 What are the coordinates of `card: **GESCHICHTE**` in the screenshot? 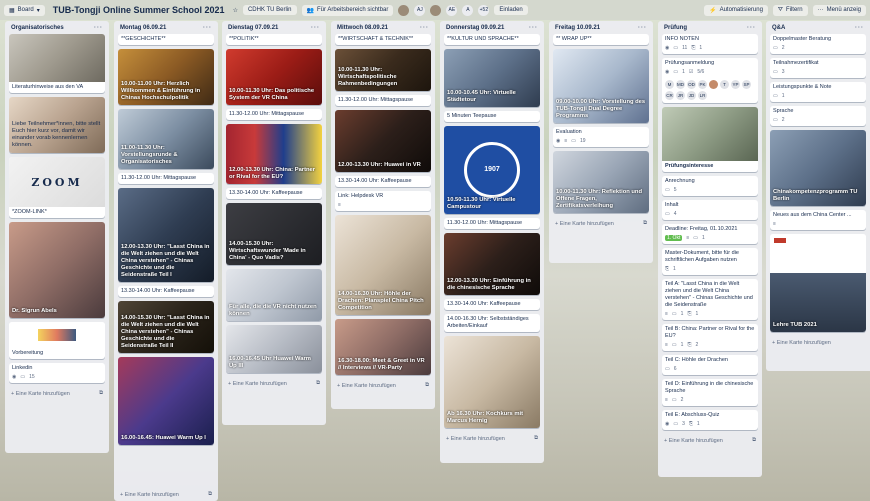 It's located at (166, 39).